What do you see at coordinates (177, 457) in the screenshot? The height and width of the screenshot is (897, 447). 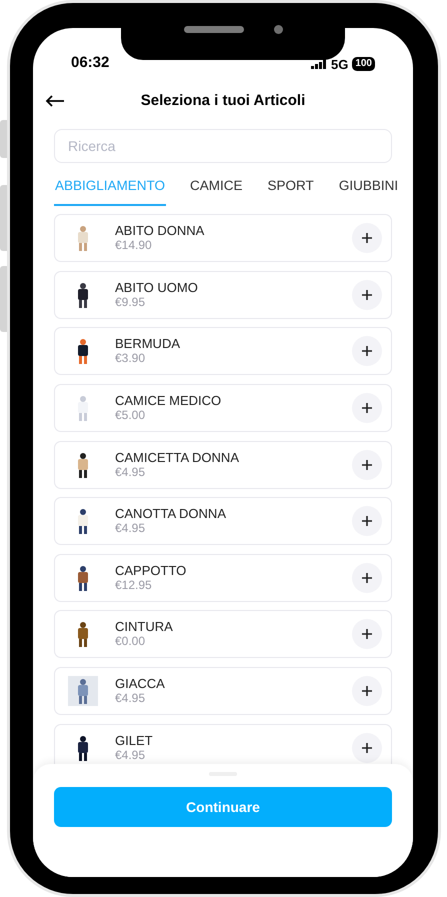 I see `product-name: CAMICETTA DONNA` at bounding box center [177, 457].